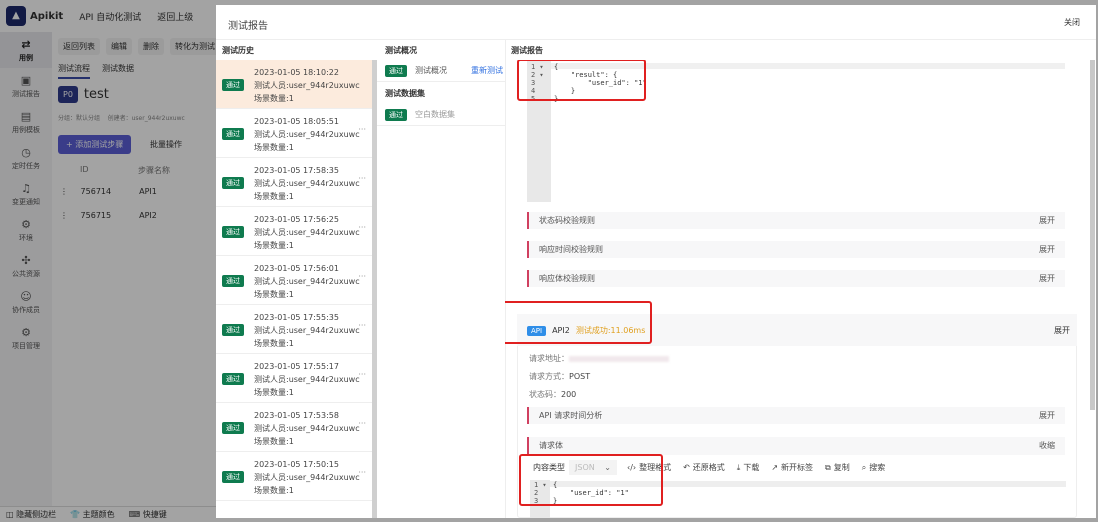  What do you see at coordinates (864, 467) in the screenshot?
I see `search-icon: ⌕` at bounding box center [864, 467].